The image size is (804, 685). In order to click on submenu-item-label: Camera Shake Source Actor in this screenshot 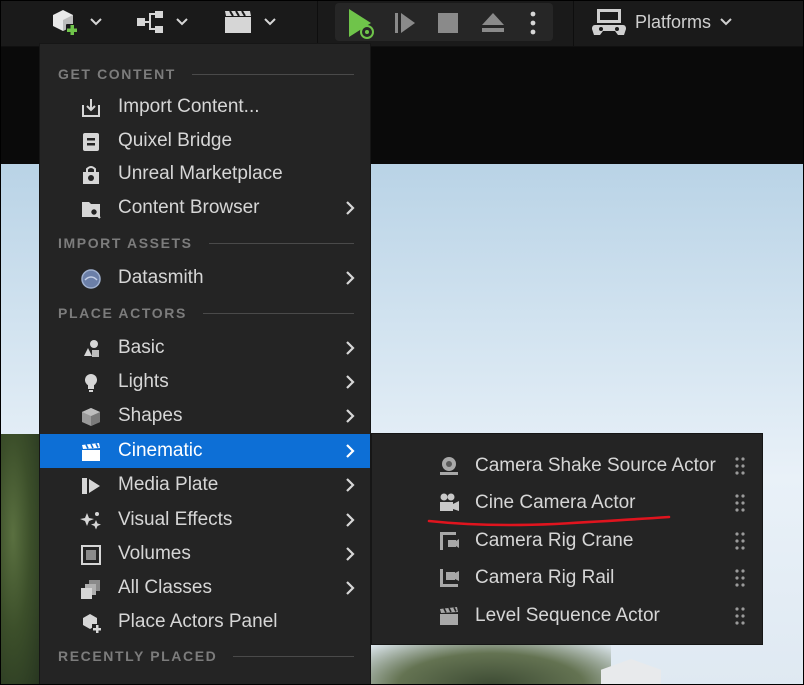, I will do `click(595, 465)`.